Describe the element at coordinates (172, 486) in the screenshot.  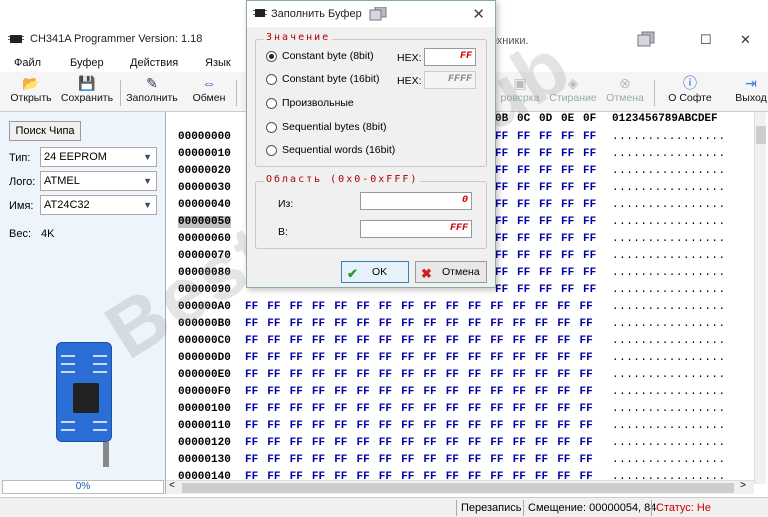
I see `scroll-left-icon: <` at that location.